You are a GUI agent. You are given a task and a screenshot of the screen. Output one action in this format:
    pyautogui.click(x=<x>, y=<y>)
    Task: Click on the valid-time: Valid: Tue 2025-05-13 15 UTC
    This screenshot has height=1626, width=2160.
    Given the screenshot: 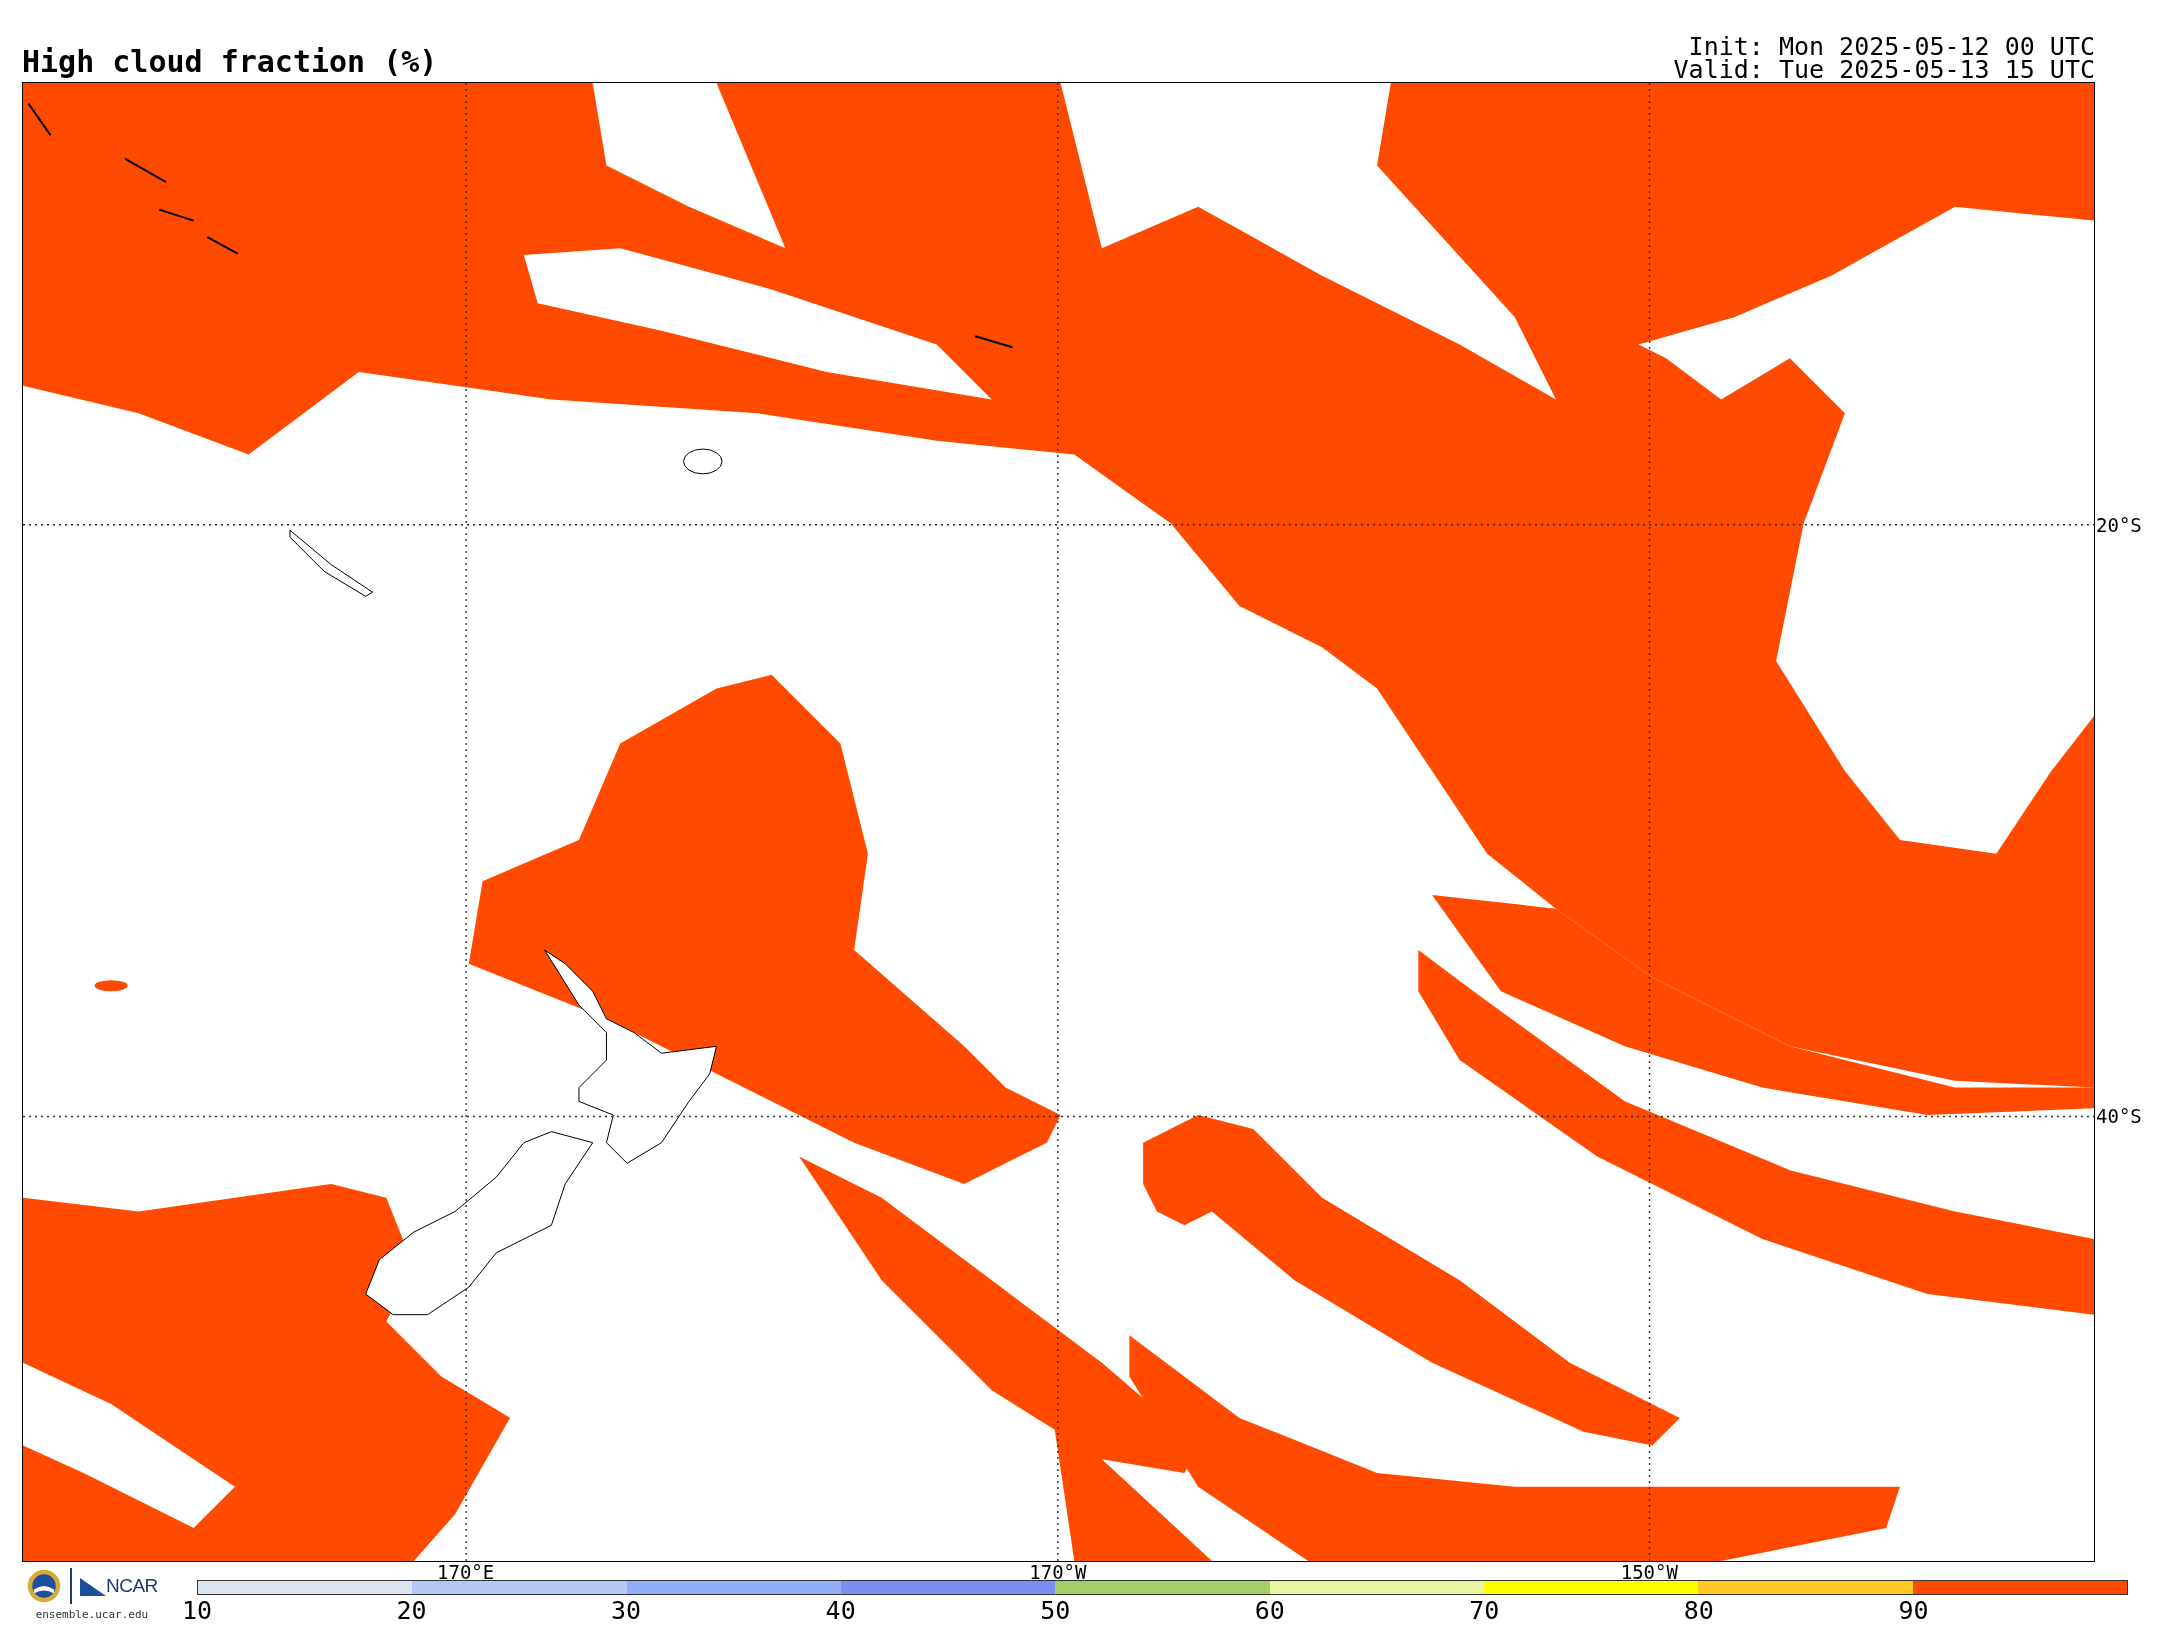 What is the action you would take?
    pyautogui.click(x=1884, y=69)
    